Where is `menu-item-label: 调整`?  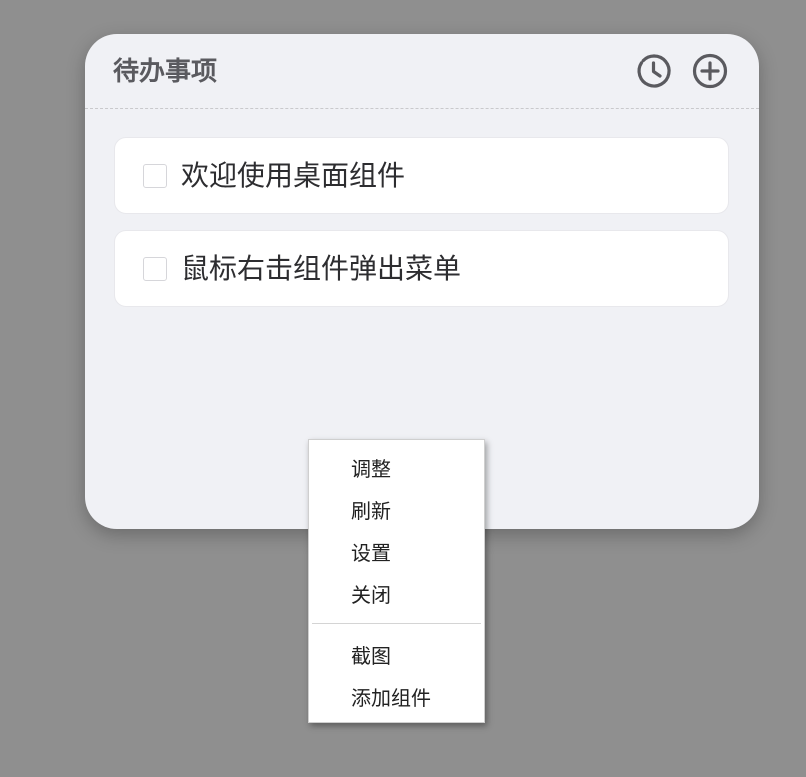 menu-item-label: 调整 is located at coordinates (371, 469).